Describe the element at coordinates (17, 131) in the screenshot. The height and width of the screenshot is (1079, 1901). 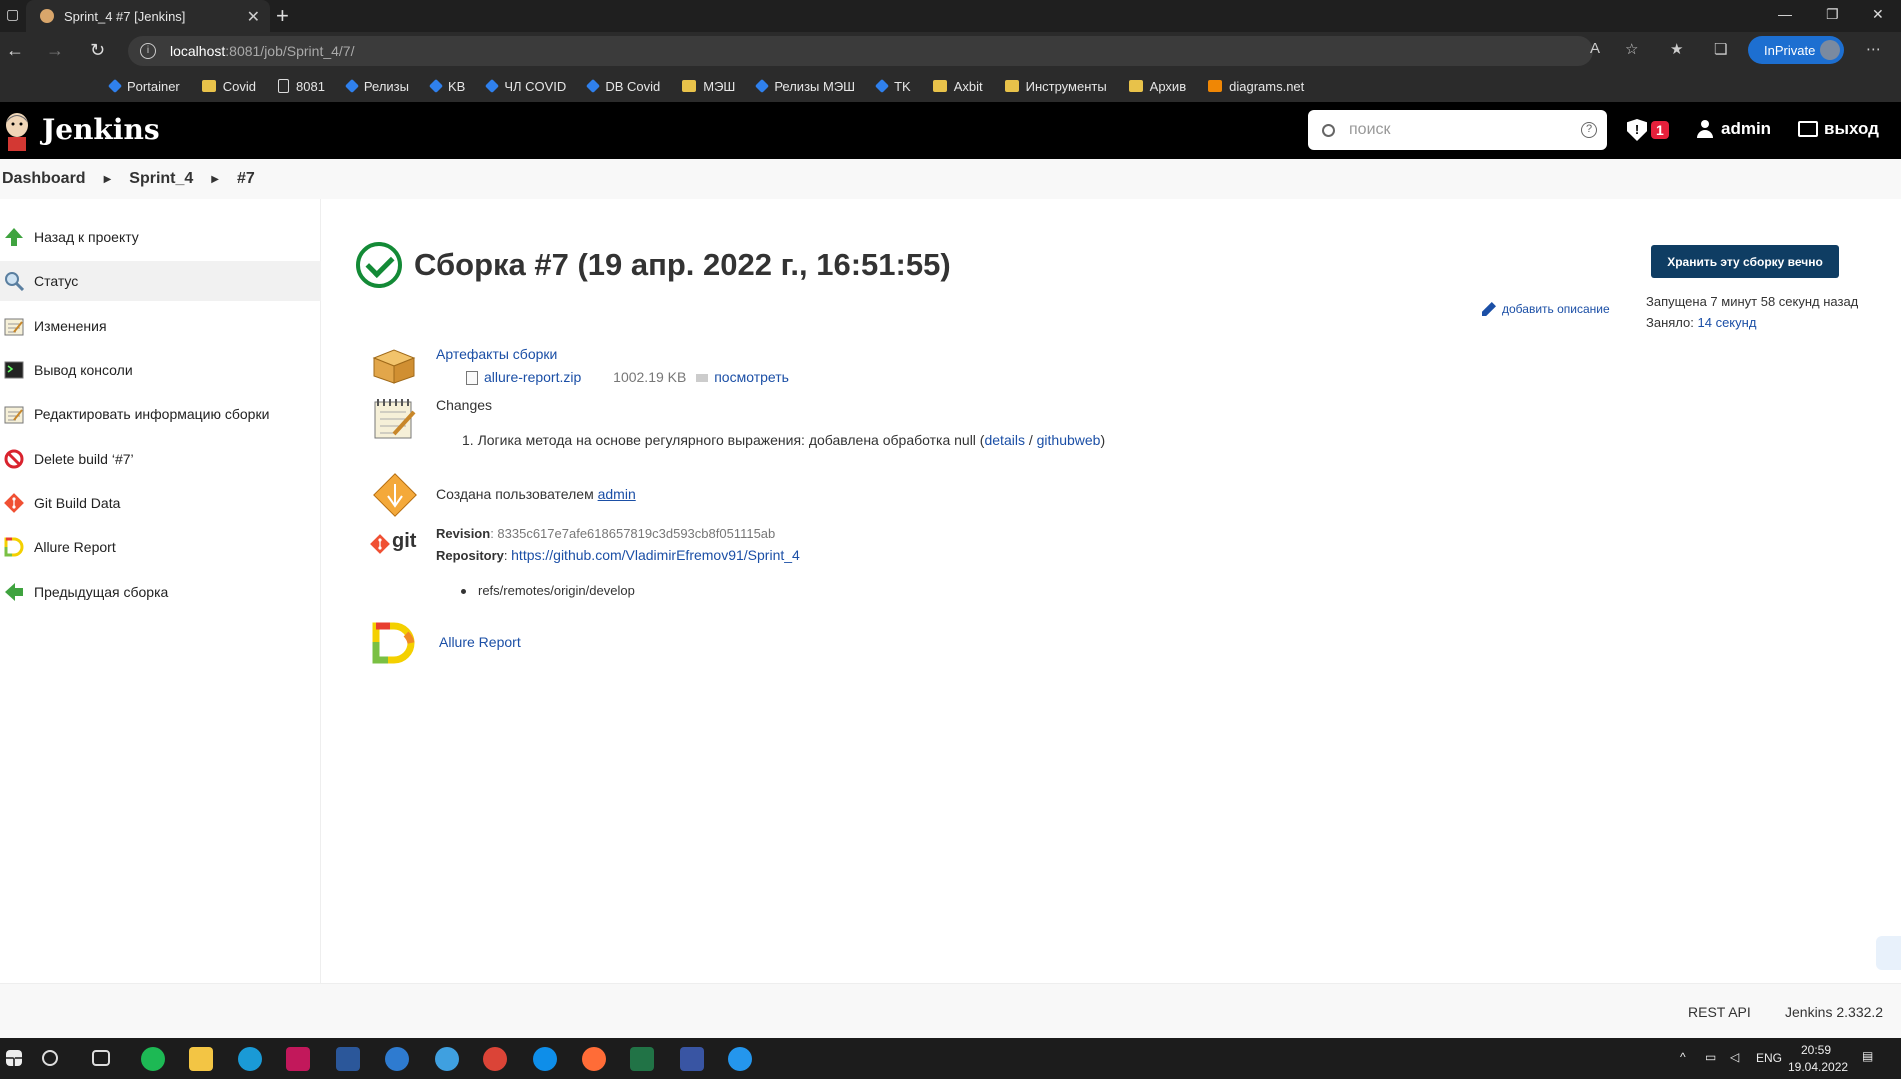
I see `jenkins-logo-icon` at that location.